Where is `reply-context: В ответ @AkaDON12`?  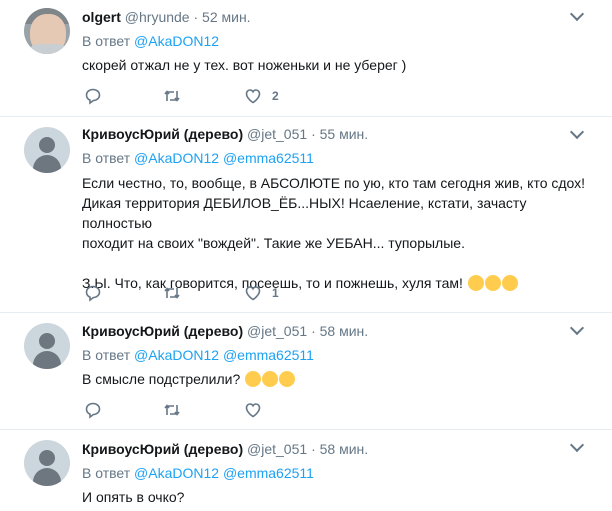 reply-context: В ответ @AkaDON12 is located at coordinates (150, 41).